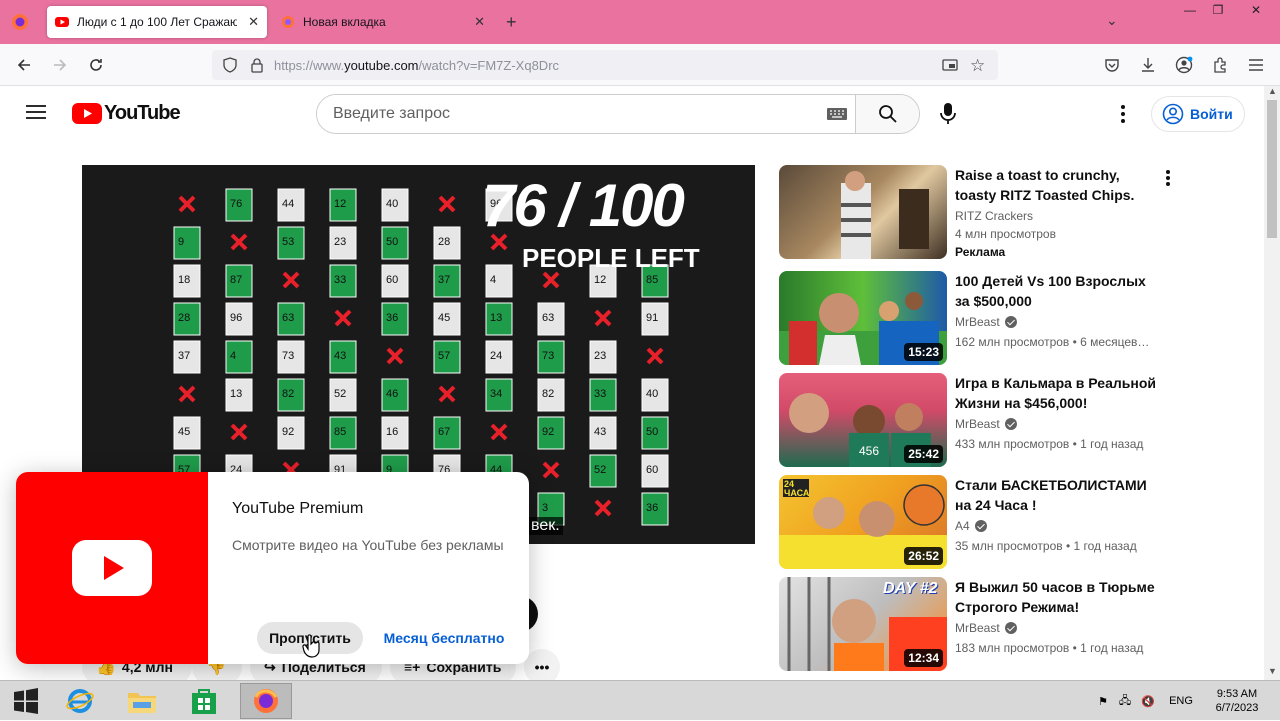 This screenshot has width=1280, height=721. What do you see at coordinates (837, 116) in the screenshot?
I see `keyboard-icon` at bounding box center [837, 116].